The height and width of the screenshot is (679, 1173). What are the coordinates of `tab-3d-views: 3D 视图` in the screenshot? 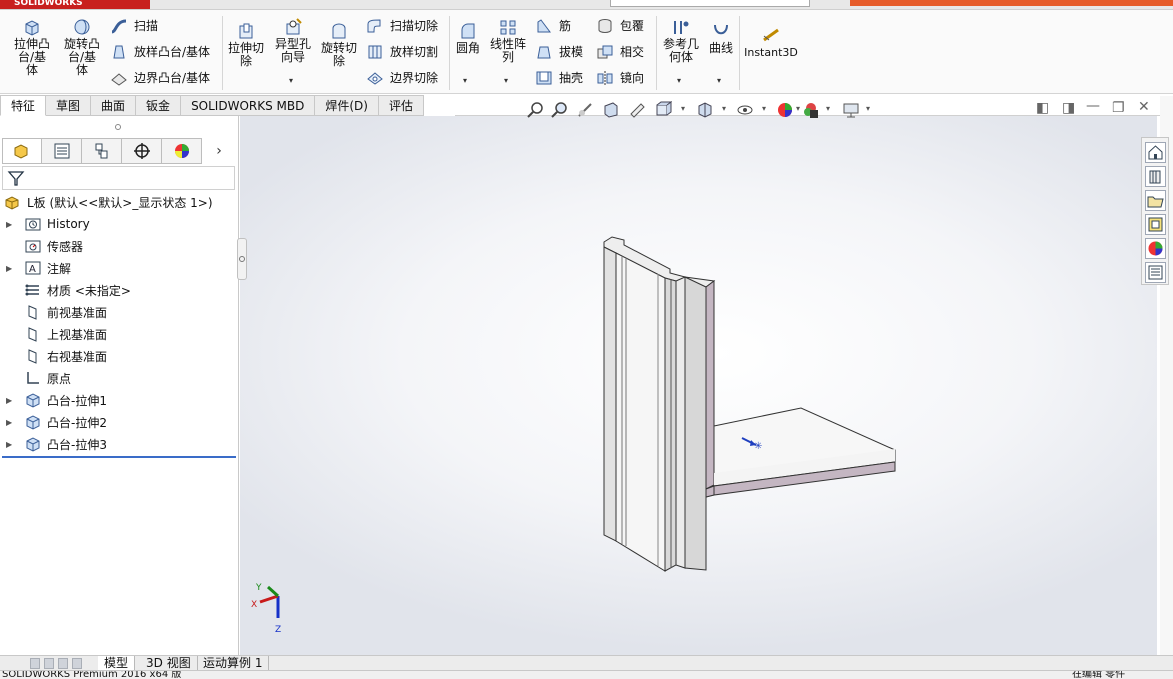 It's located at (169, 663).